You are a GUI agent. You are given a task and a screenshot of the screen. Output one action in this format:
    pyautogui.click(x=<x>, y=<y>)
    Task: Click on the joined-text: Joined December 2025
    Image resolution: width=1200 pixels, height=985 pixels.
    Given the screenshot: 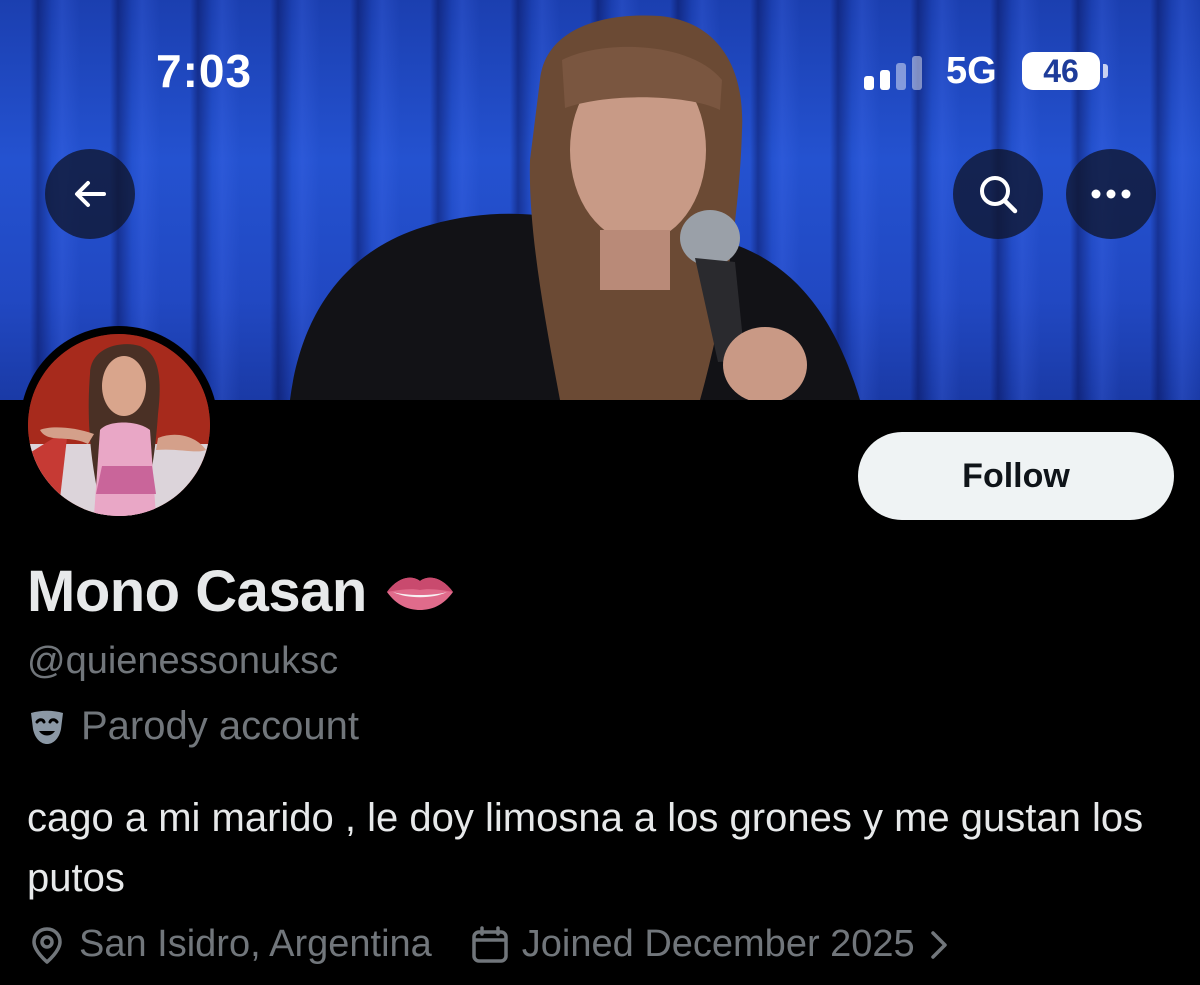 What is the action you would take?
    pyautogui.click(x=718, y=944)
    